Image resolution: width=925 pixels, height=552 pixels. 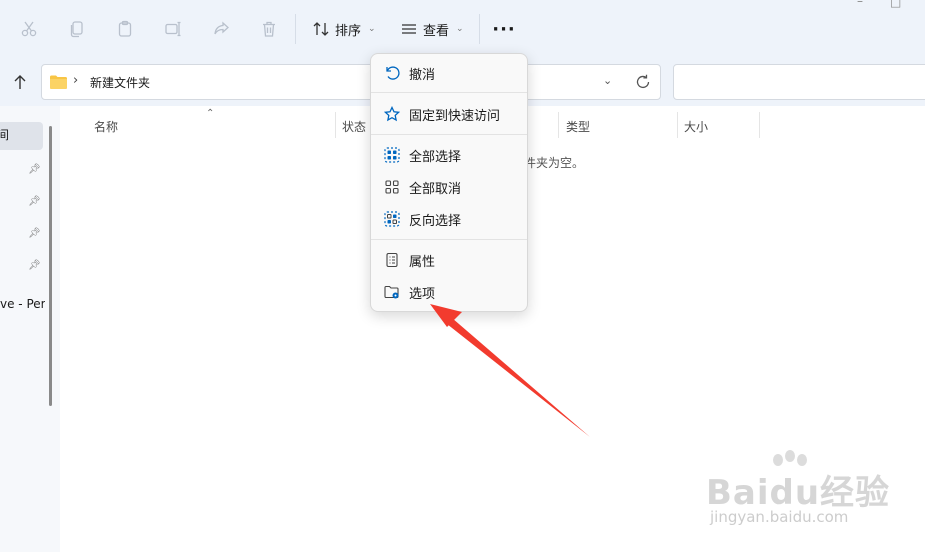 I want to click on nav-item-selected: 间, so click(x=21, y=136).